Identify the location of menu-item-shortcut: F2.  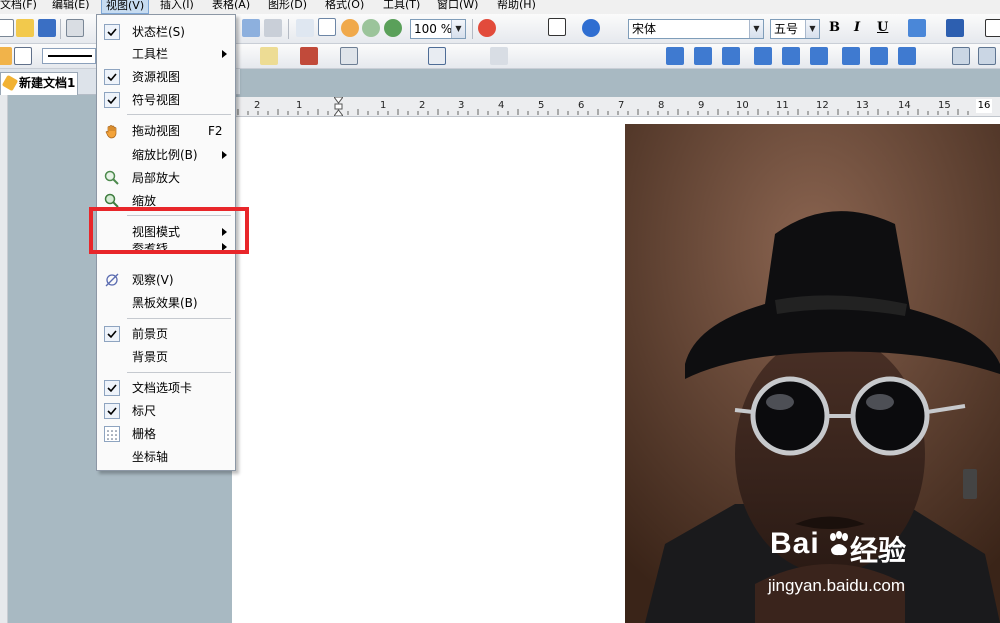
(215, 131).